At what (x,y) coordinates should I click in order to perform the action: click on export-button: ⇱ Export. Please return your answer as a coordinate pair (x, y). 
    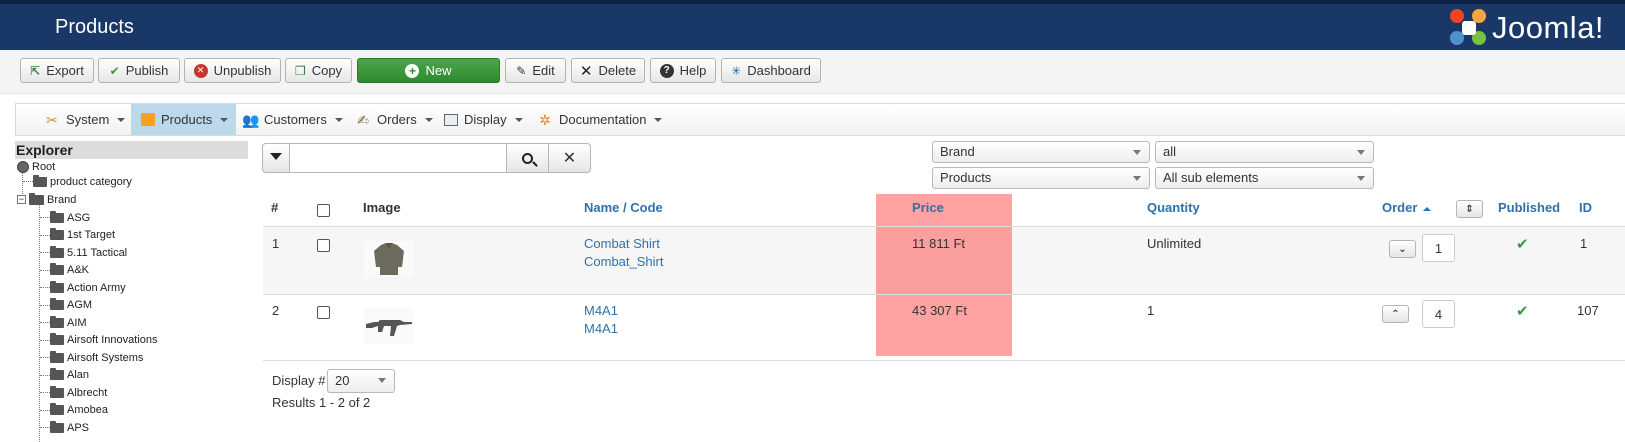
    Looking at the image, I should click on (57, 70).